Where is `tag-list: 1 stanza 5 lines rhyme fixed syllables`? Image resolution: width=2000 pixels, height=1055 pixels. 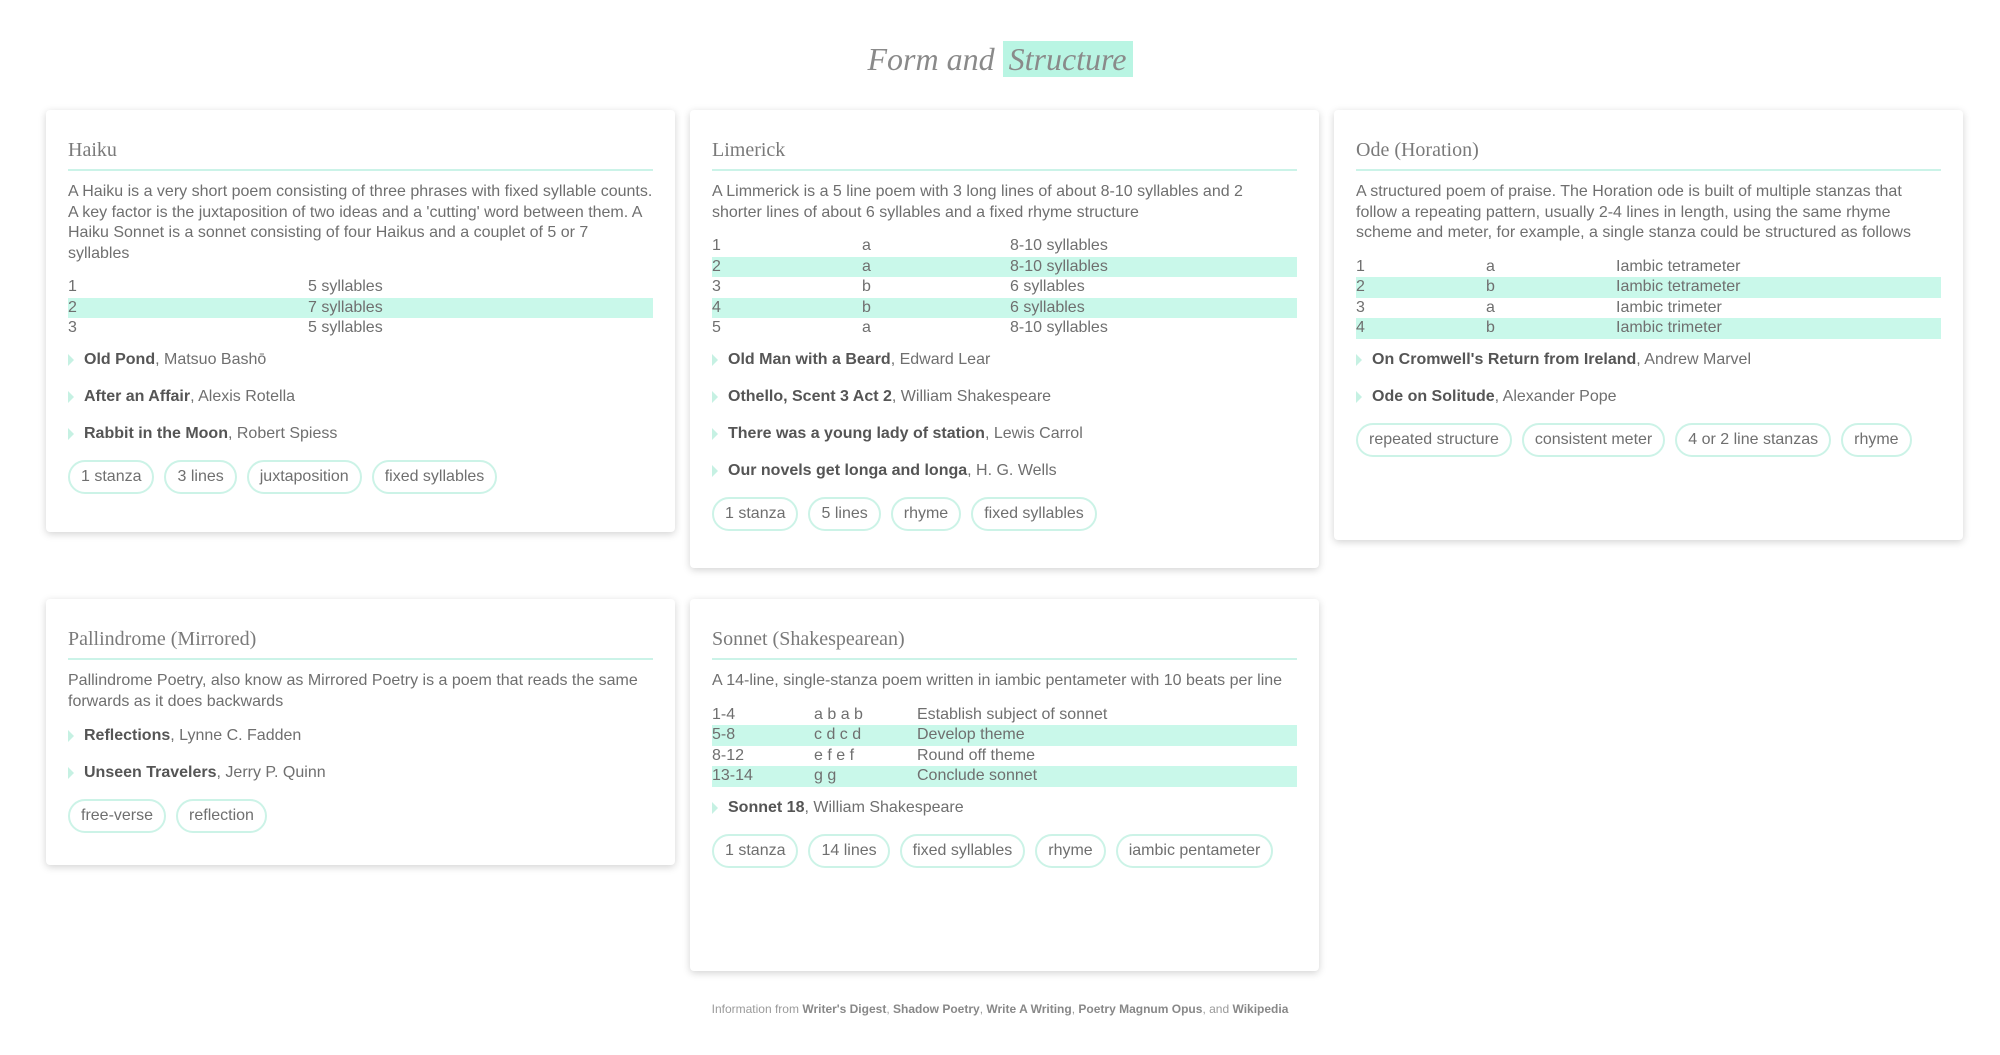 tag-list: 1 stanza 5 lines rhyme fixed syllables is located at coordinates (1004, 518).